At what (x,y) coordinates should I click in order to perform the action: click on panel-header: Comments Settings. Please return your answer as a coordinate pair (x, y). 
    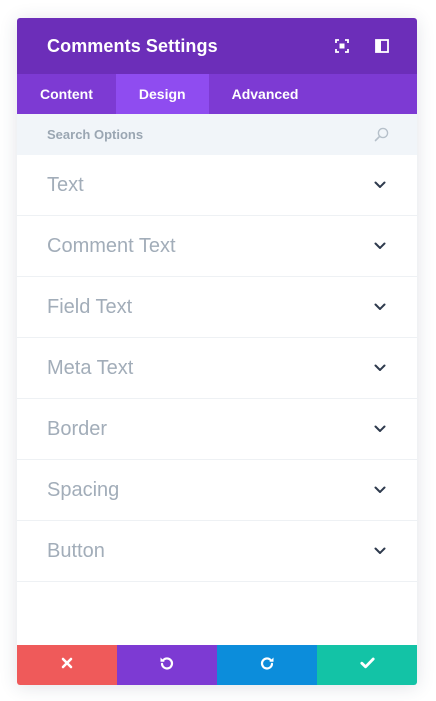
    Looking at the image, I should click on (217, 46).